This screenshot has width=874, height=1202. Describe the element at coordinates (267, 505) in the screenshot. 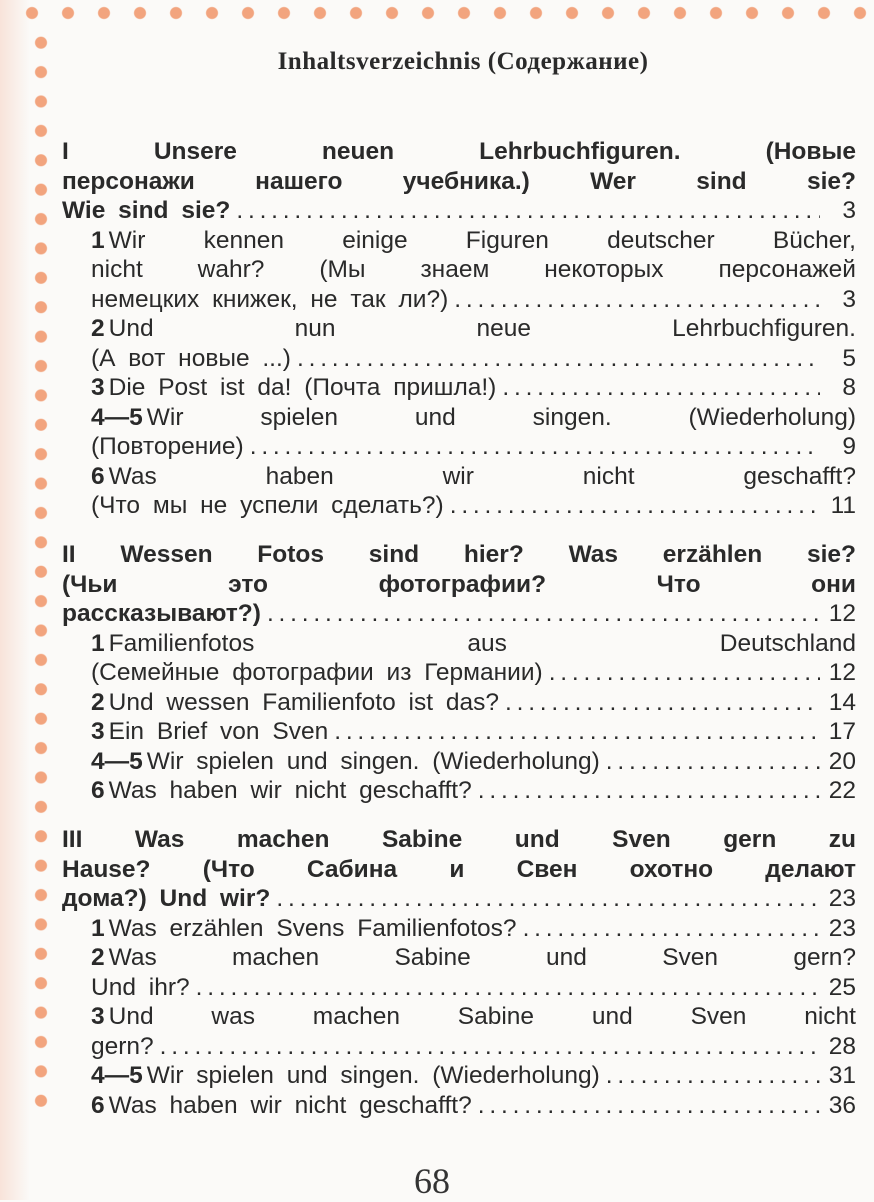

I see `entry-text: (Что мы не успели сделать?)` at that location.